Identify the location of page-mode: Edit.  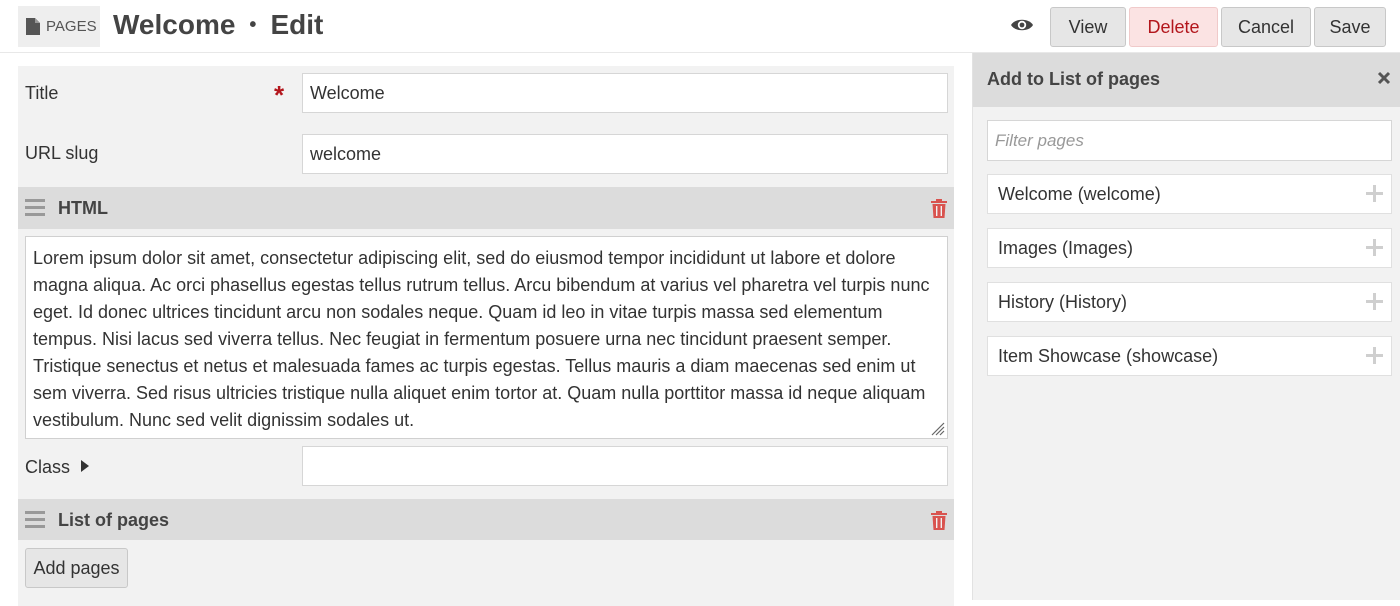
(297, 24).